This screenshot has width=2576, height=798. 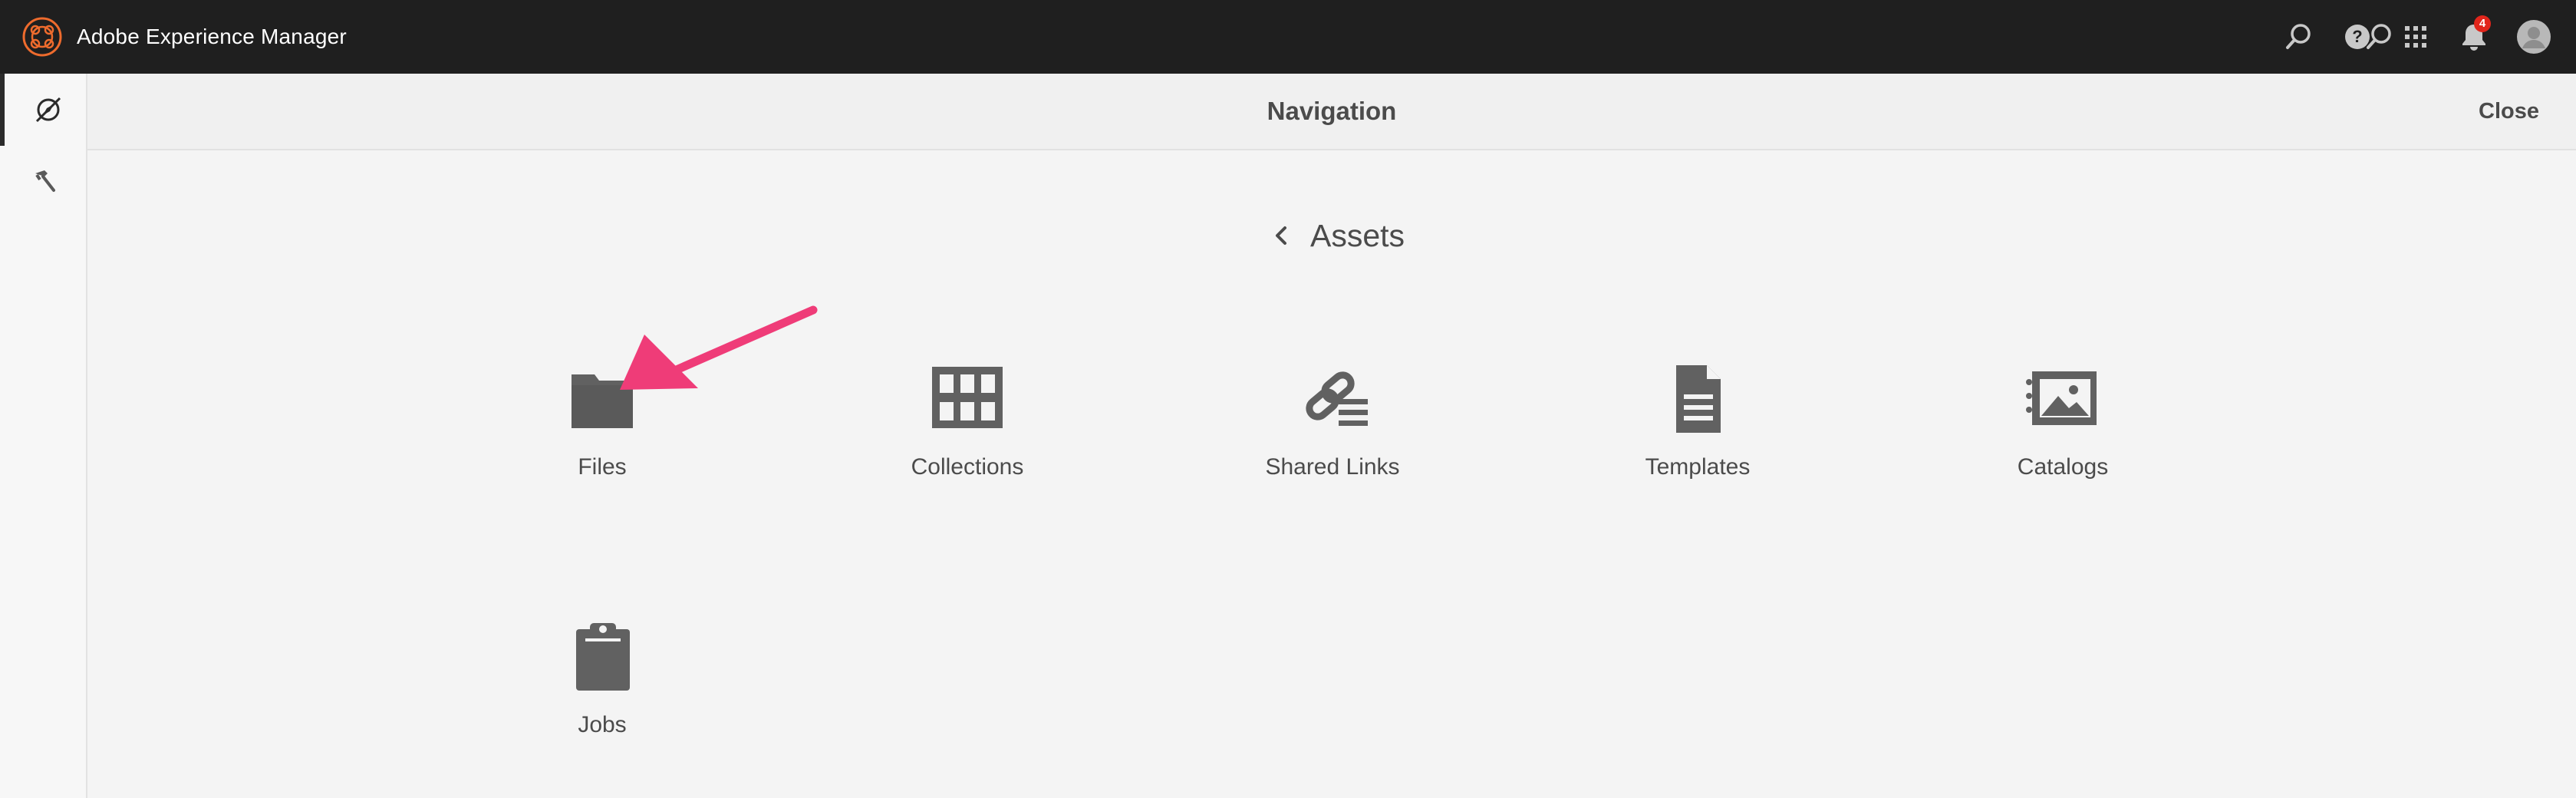 I want to click on tile-label: Shared Links, so click(x=1332, y=467).